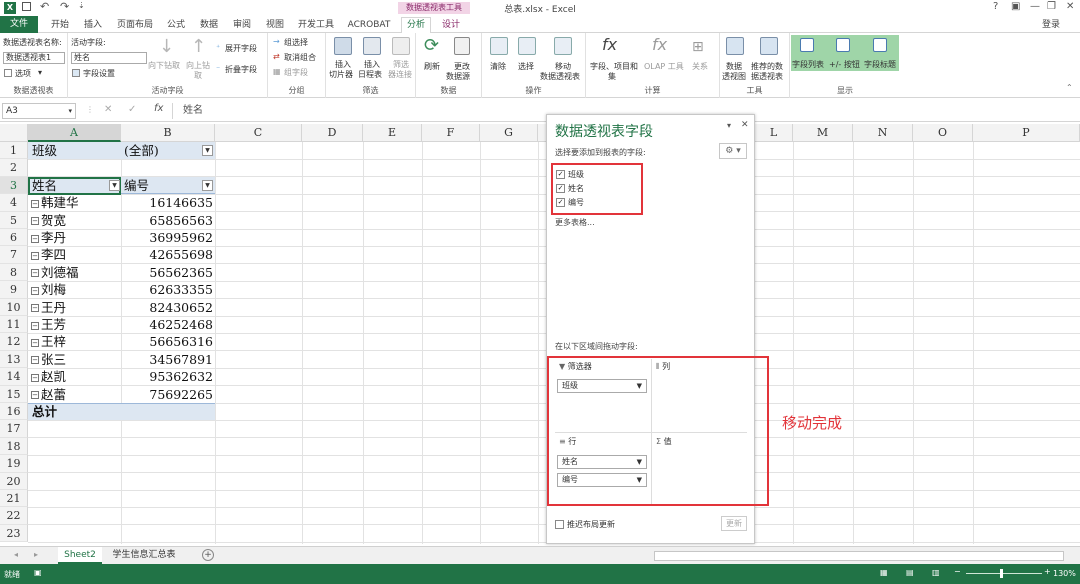 Image resolution: width=1080 pixels, height=584 pixels. I want to click on name-box: A3 ▾, so click(39, 111).